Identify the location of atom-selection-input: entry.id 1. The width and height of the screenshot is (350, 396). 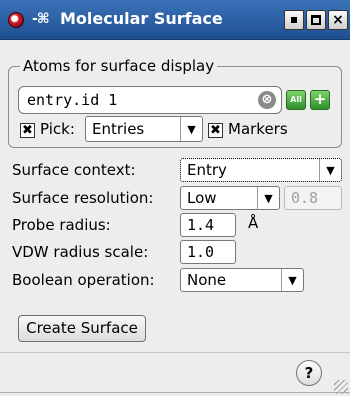
(150, 100).